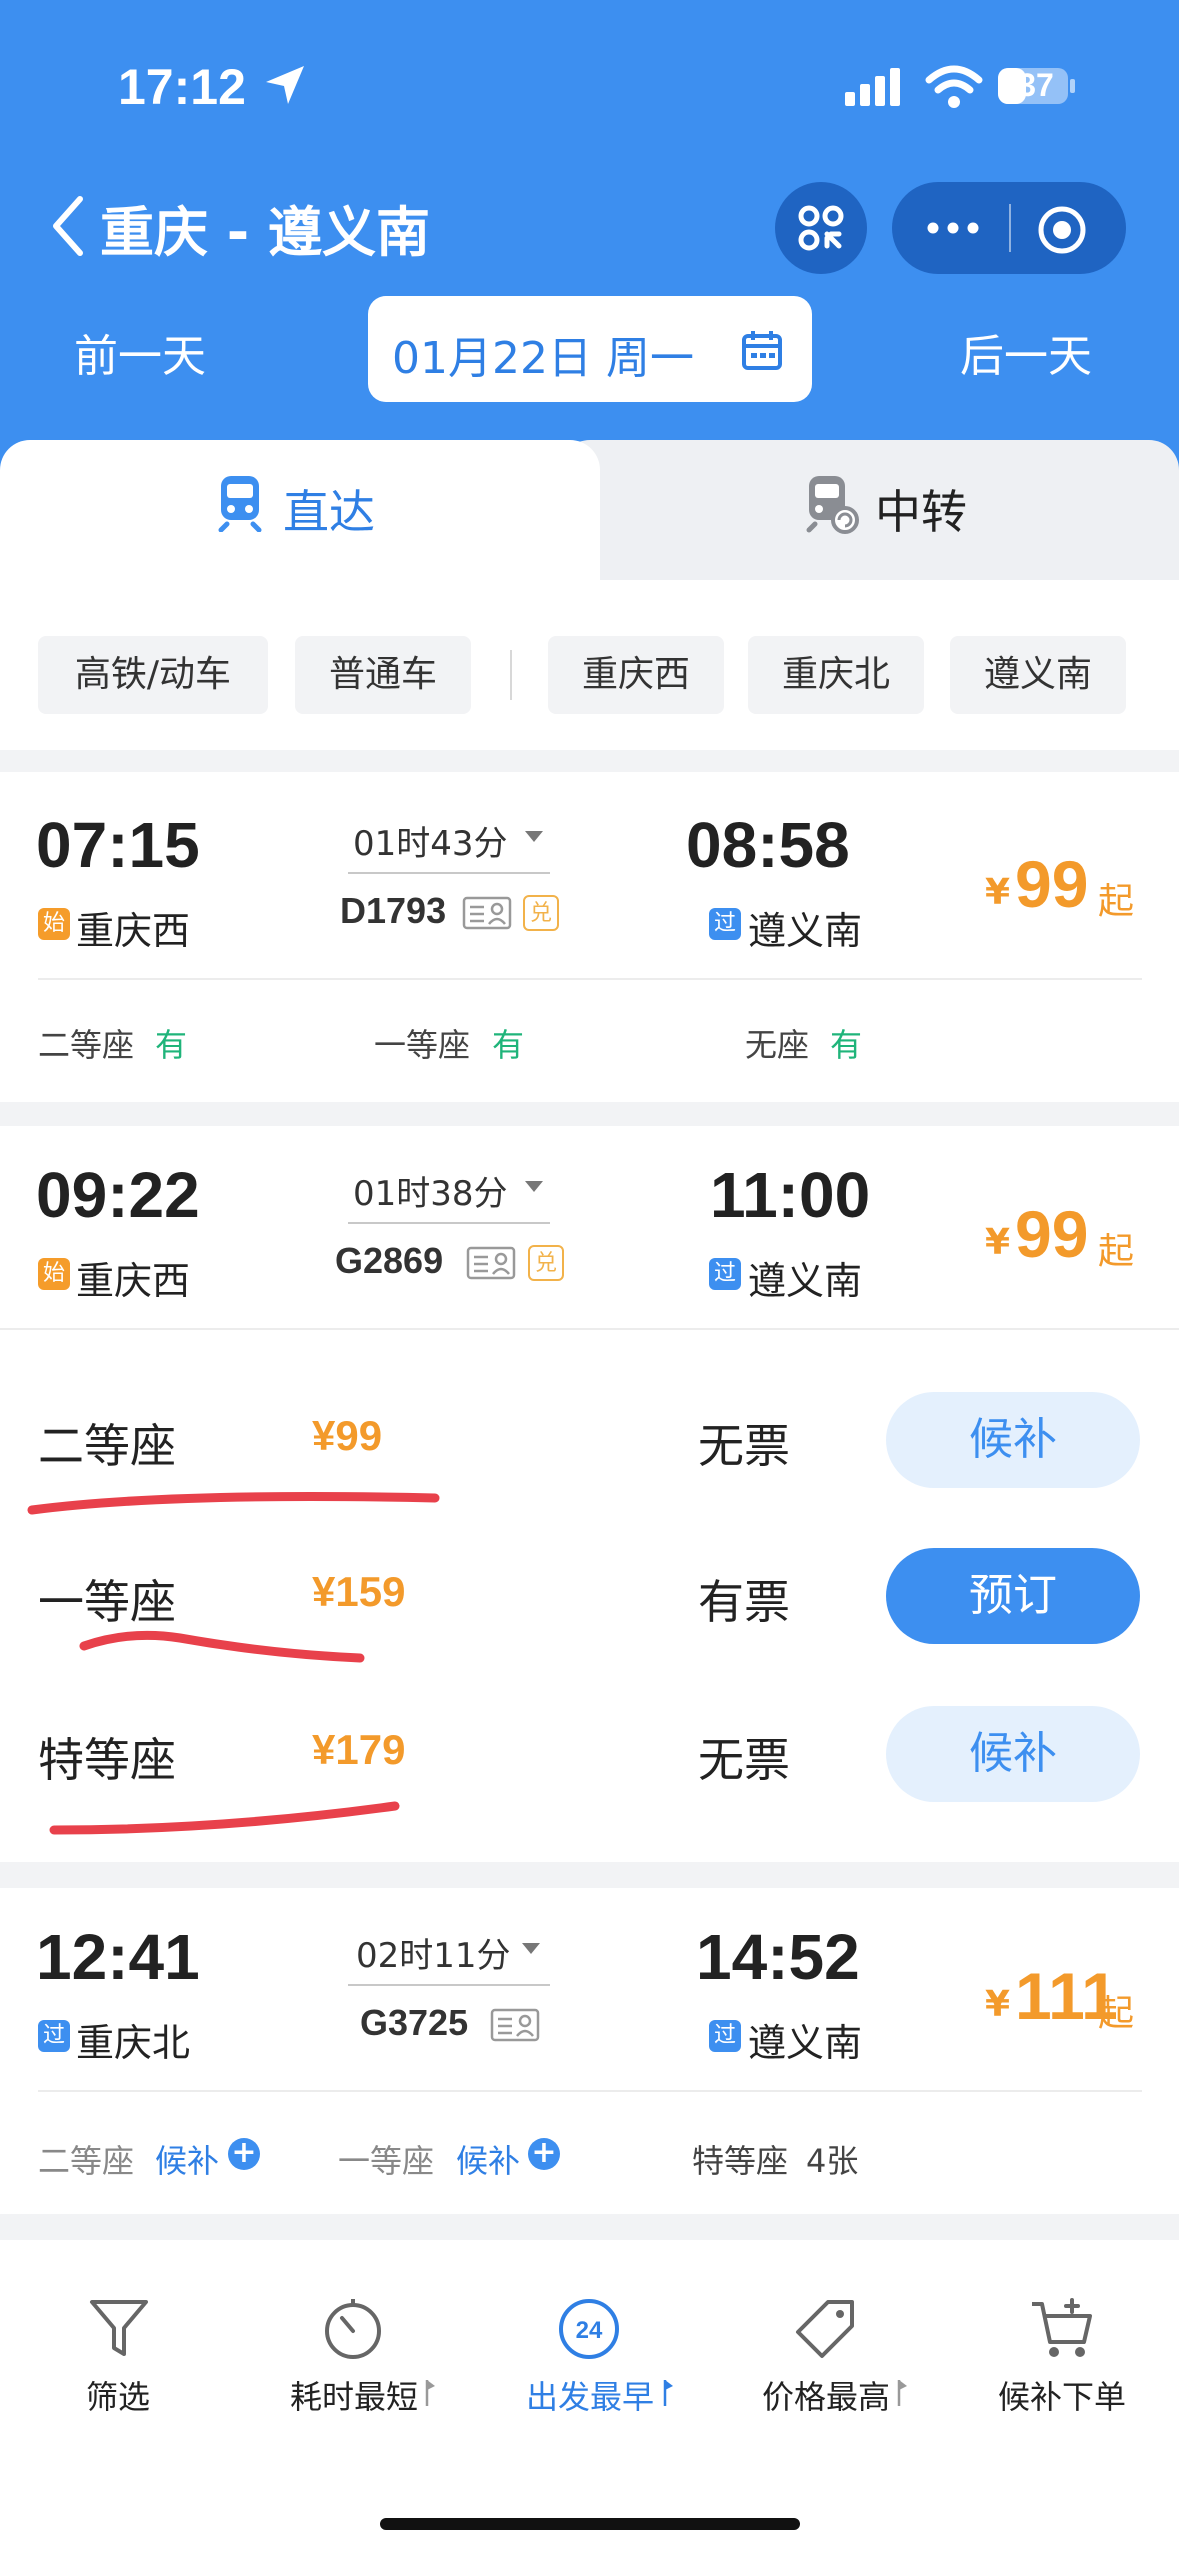  What do you see at coordinates (265, 232) in the screenshot?
I see `route-title: 重庆 - 遵义南` at bounding box center [265, 232].